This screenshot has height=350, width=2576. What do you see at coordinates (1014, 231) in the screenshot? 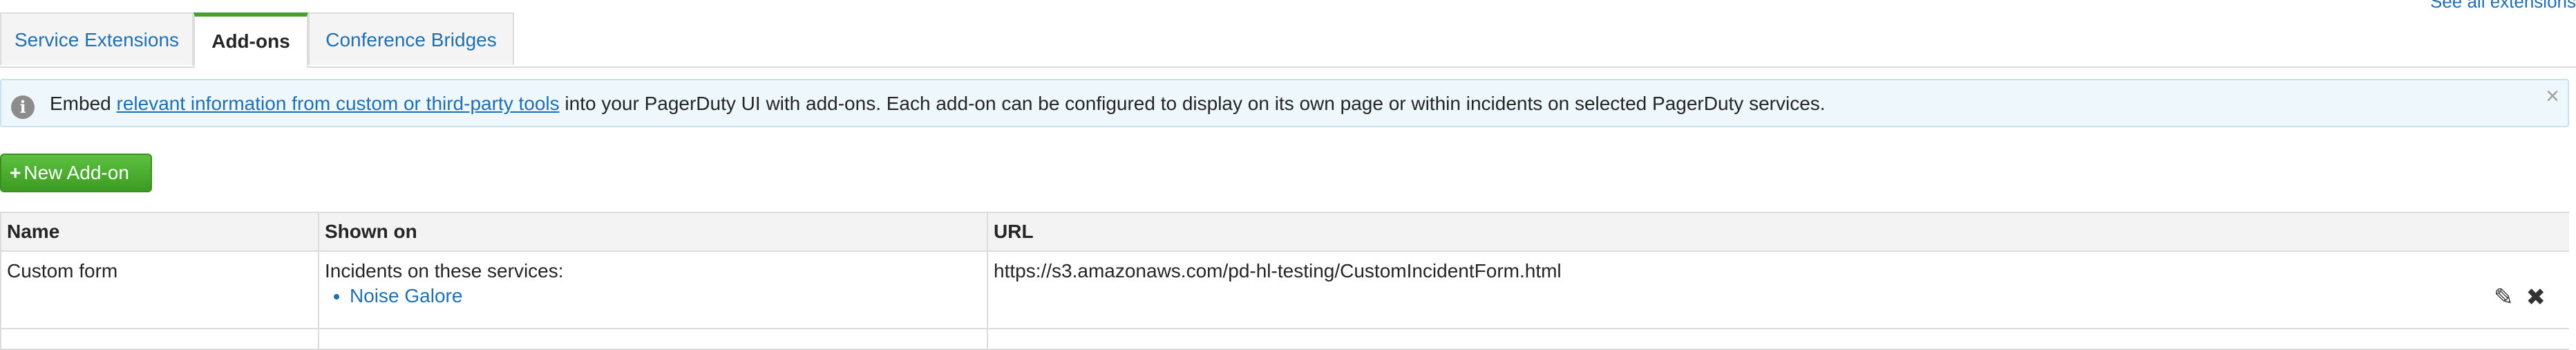
I see `column-header-url: URL` at bounding box center [1014, 231].